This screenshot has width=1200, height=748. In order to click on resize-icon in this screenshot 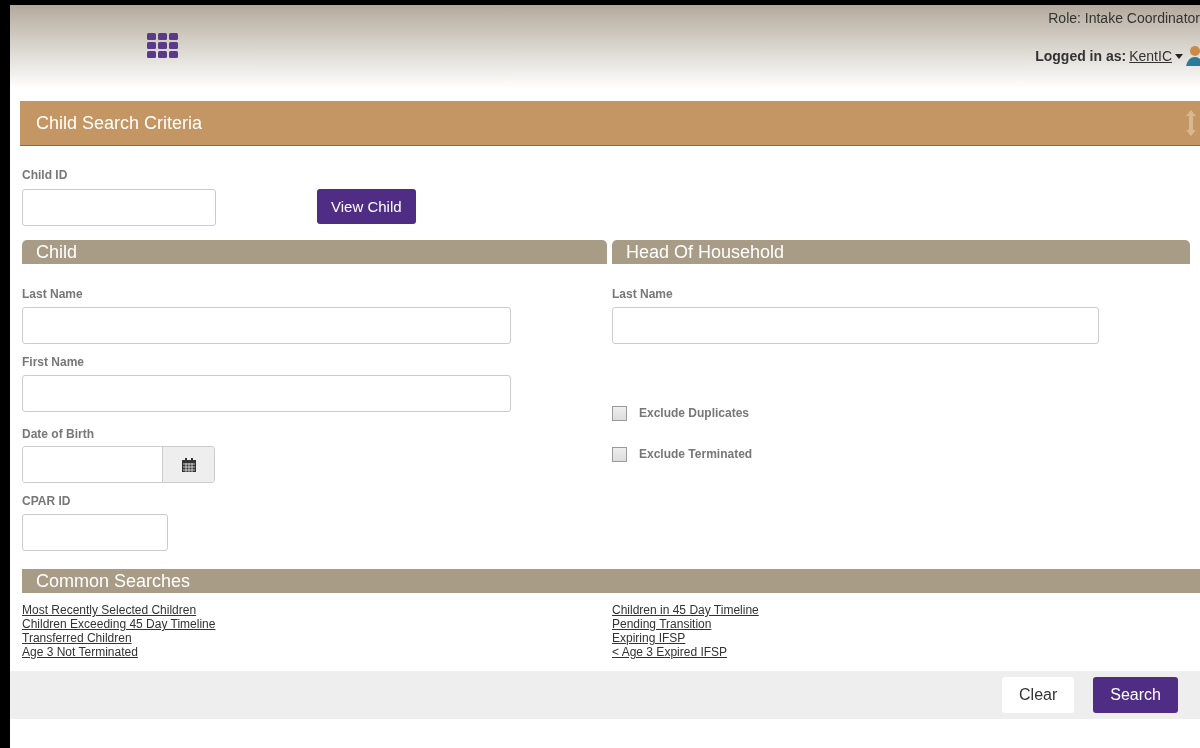, I will do `click(1191, 123)`.